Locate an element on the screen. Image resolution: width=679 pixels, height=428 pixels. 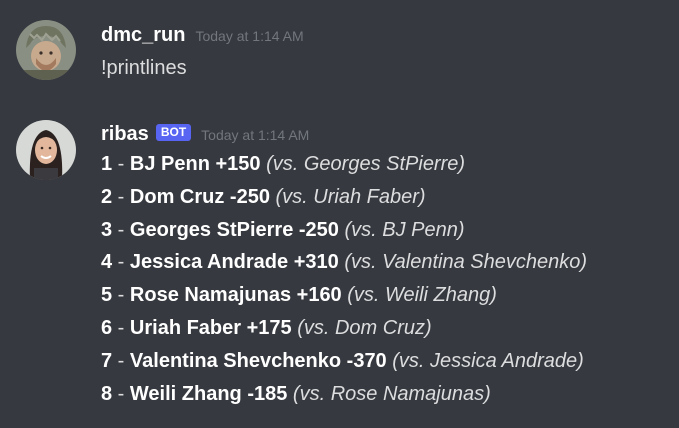
line-pick: BJ Penn +150 is located at coordinates (195, 164).